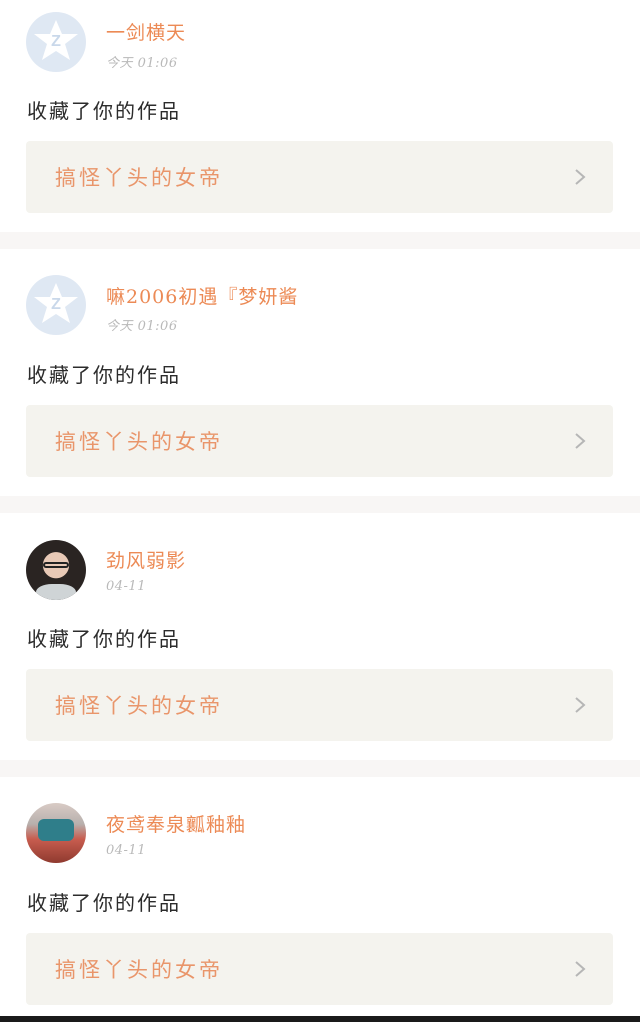  I want to click on user-name: 夜鸢奉泉瓤釉釉, so click(176, 823).